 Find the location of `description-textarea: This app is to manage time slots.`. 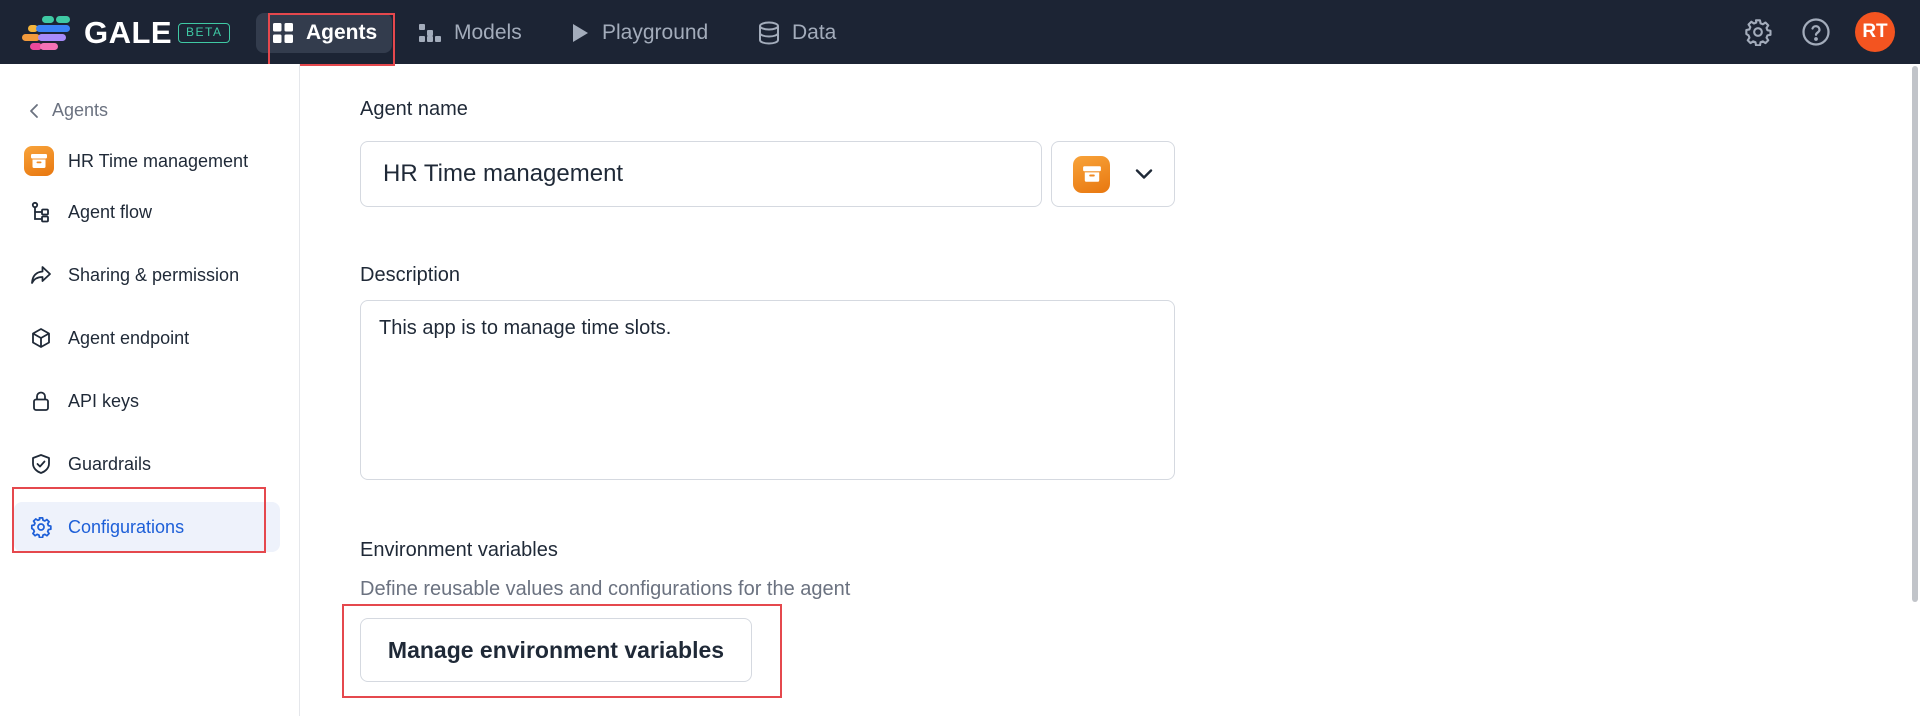

description-textarea: This app is to manage time slots. is located at coordinates (767, 390).